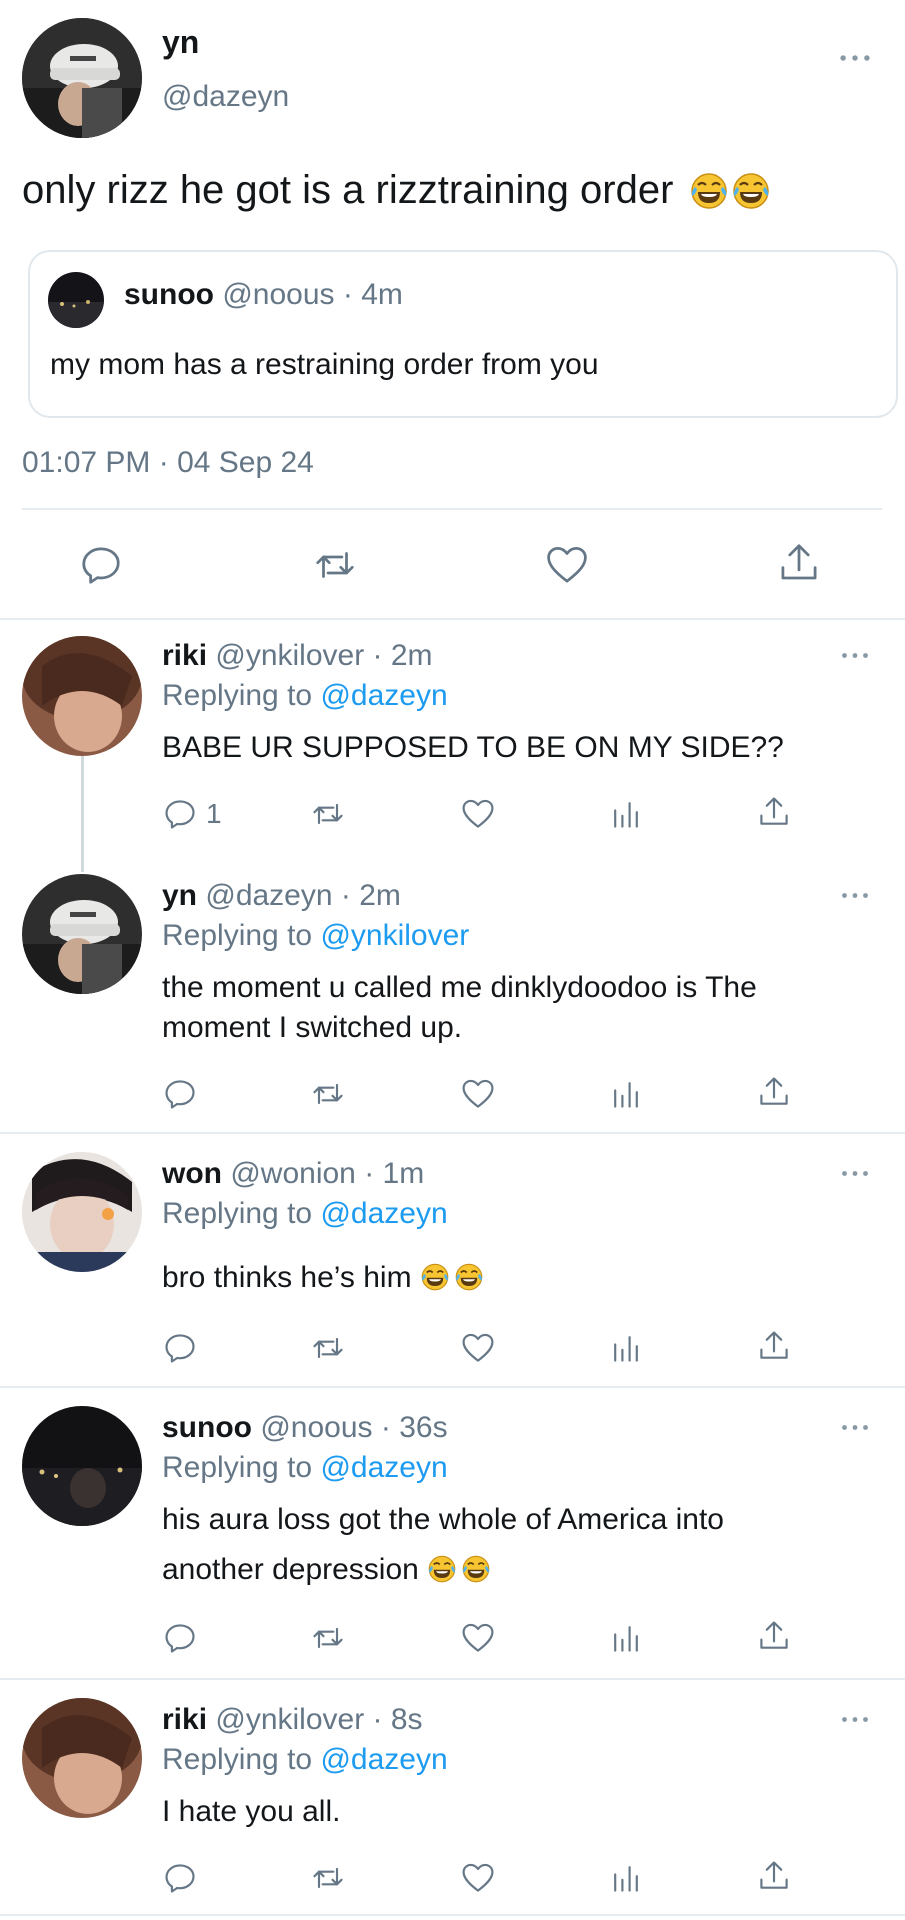 This screenshot has height=1920, width=905. What do you see at coordinates (397, 1719) in the screenshot?
I see `tweet-age: · 8s` at bounding box center [397, 1719].